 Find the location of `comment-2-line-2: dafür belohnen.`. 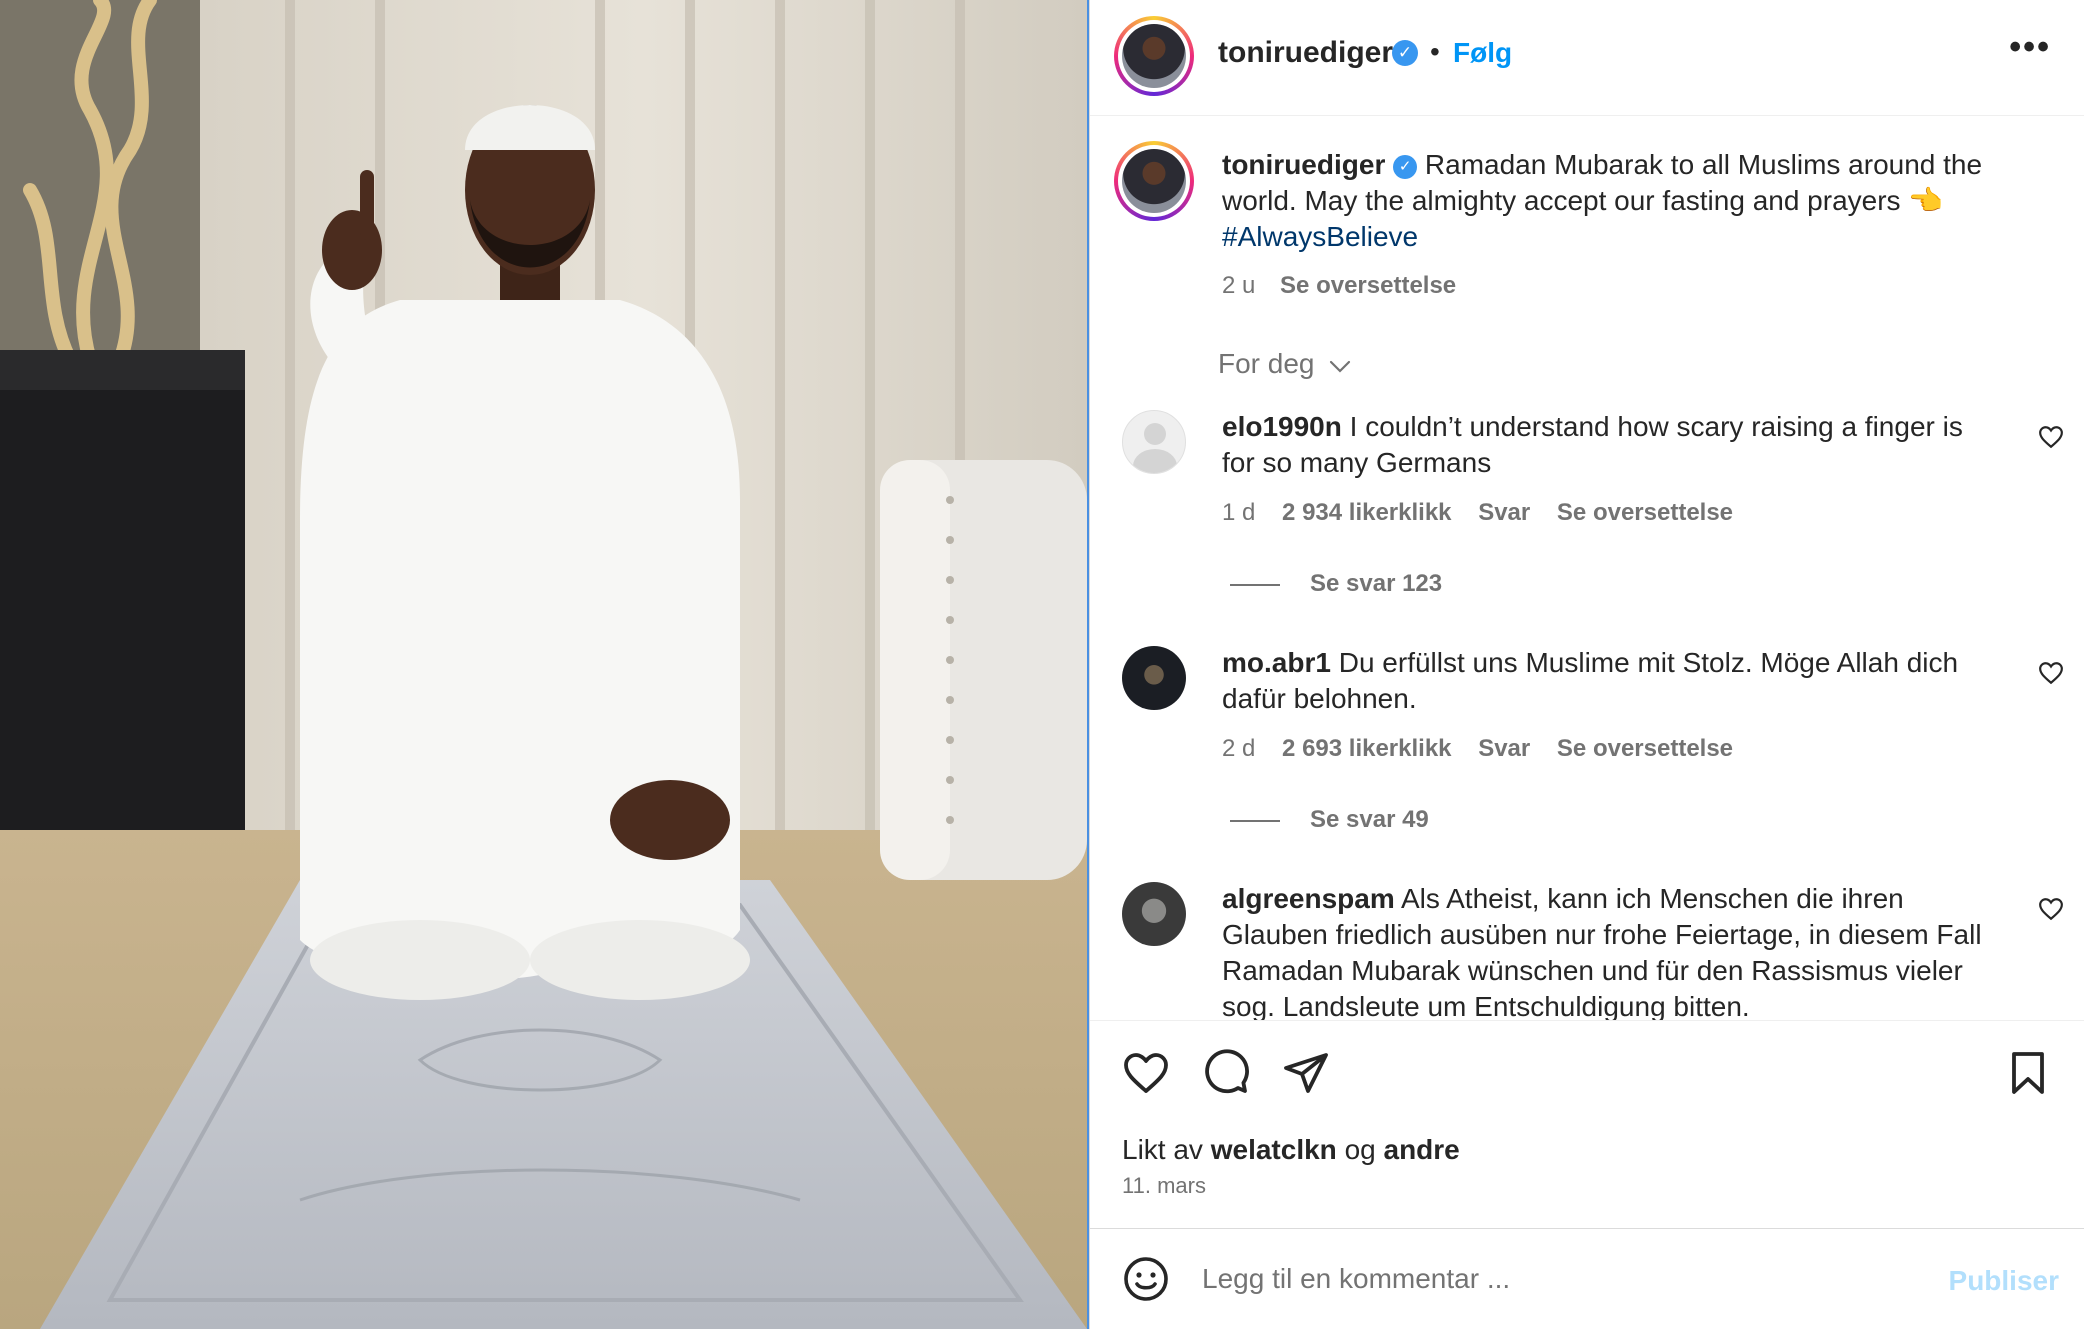

comment-2-line-2: dafür belohnen. is located at coordinates (1319, 698).